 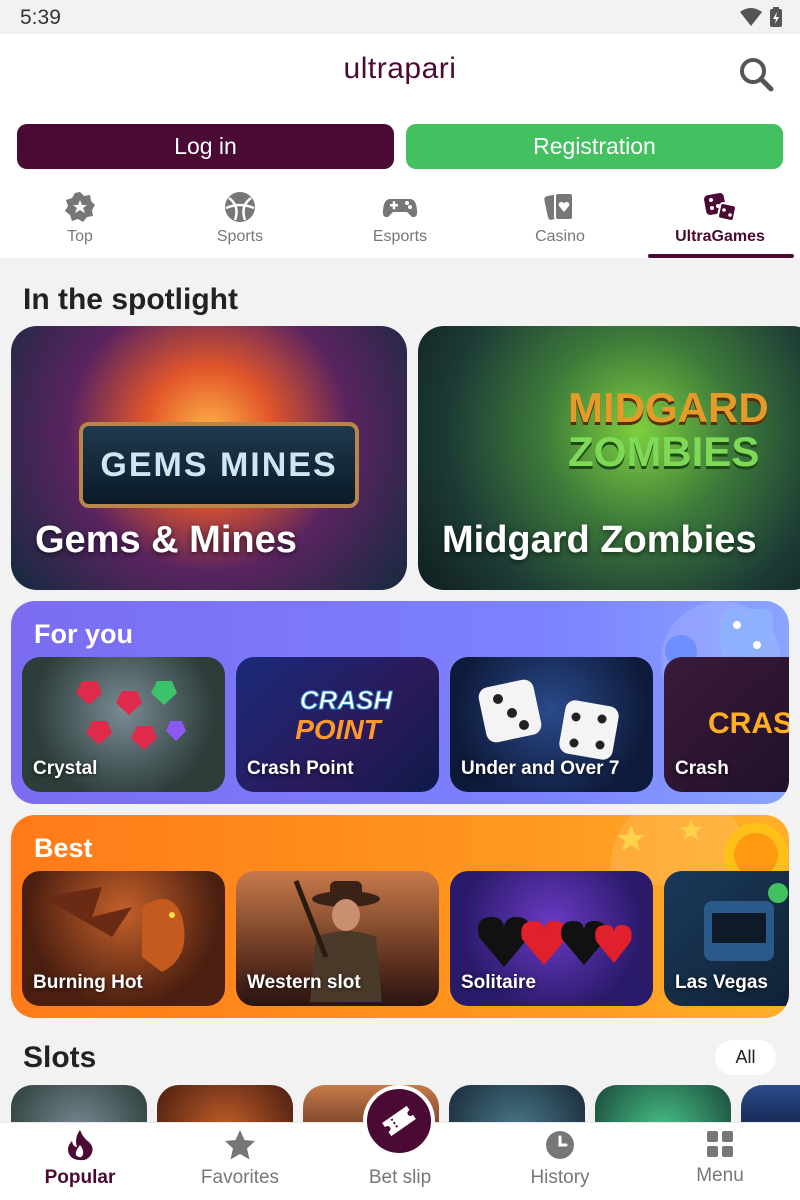 I want to click on category-tabs: Top Sports Esports Casino UltraGames, so click(x=400, y=223).